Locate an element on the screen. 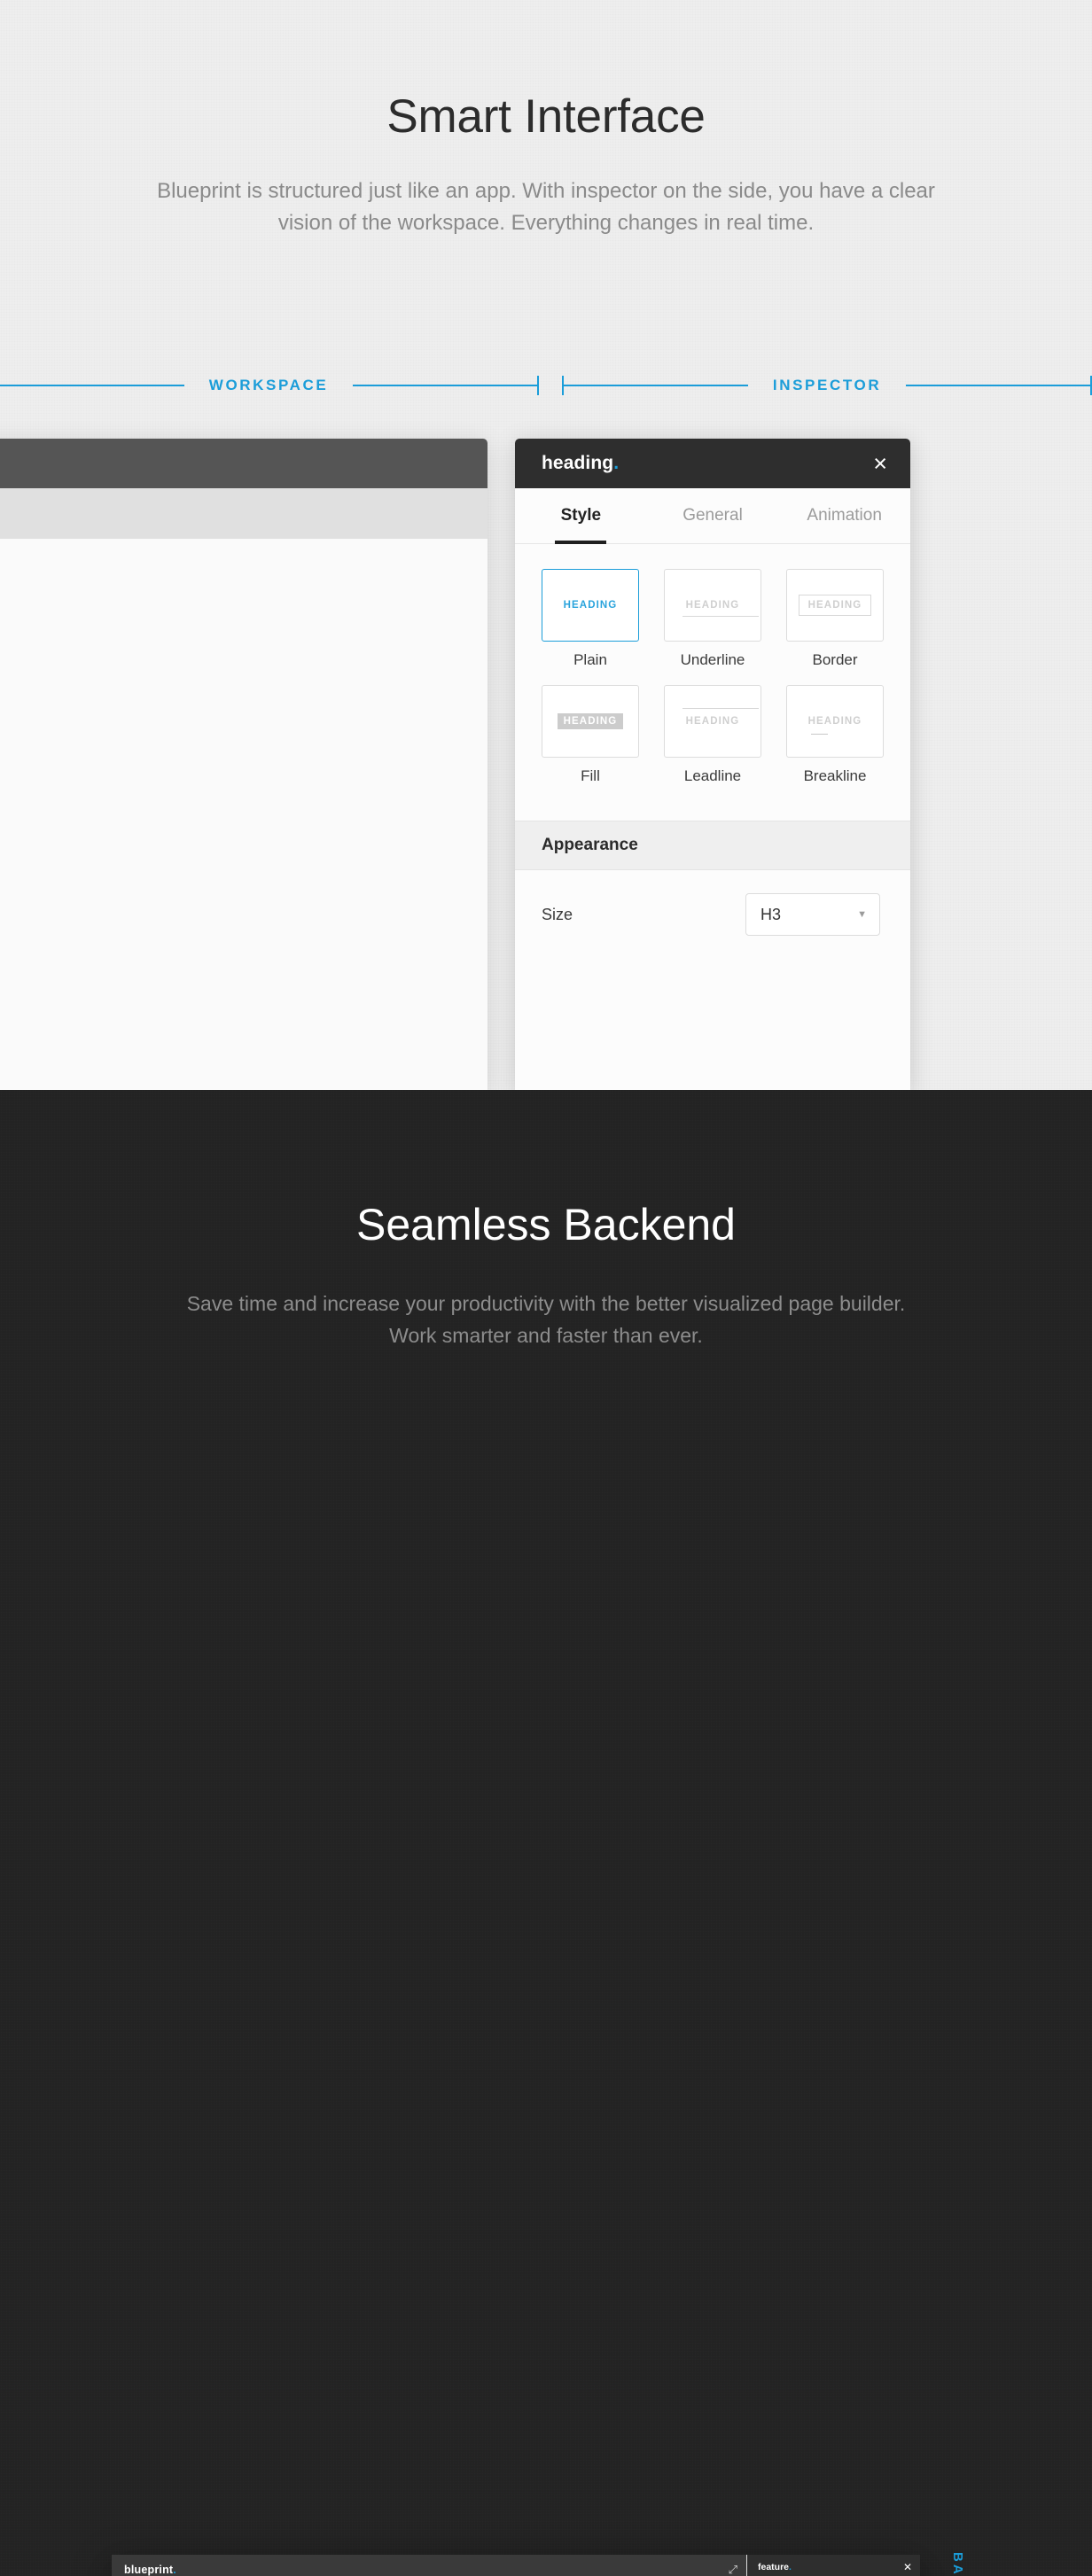 This screenshot has height=2576, width=1092. workspace-measure: WORKSPACE is located at coordinates (270, 386).